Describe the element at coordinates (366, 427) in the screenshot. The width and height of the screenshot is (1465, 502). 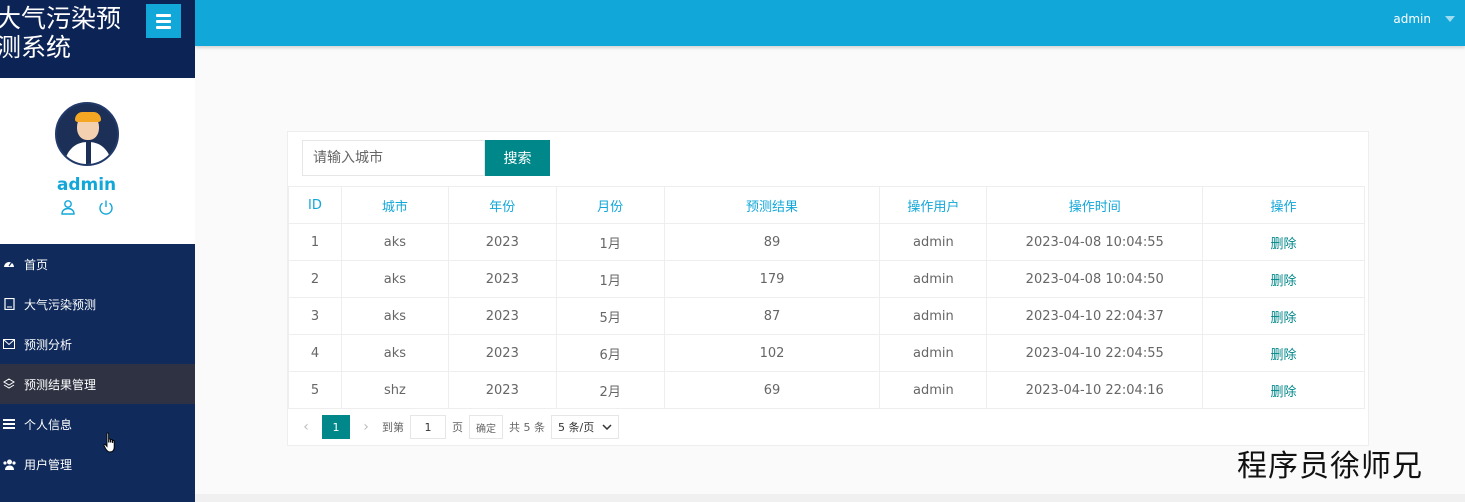
I see `chevron-right-icon: ›` at that location.